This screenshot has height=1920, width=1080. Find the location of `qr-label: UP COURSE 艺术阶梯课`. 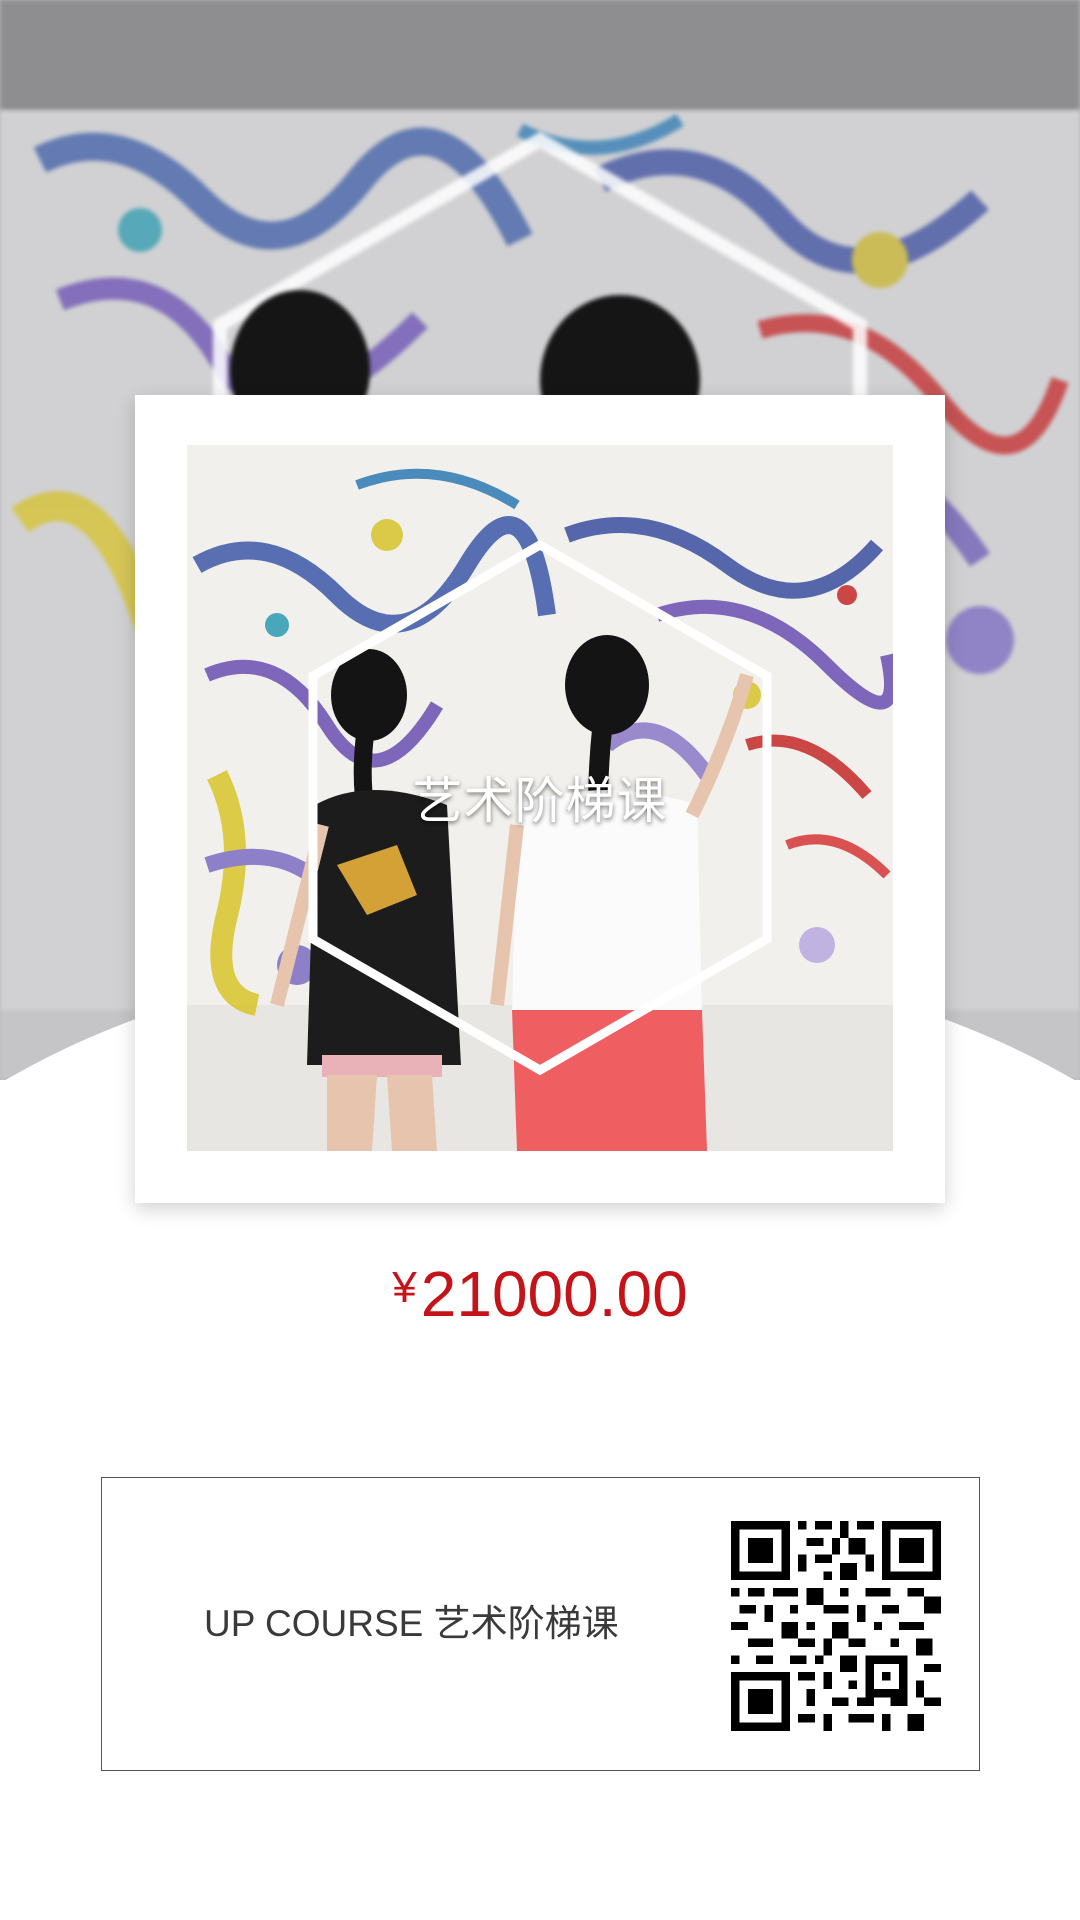

qr-label: UP COURSE 艺术阶梯课 is located at coordinates (411, 1623).